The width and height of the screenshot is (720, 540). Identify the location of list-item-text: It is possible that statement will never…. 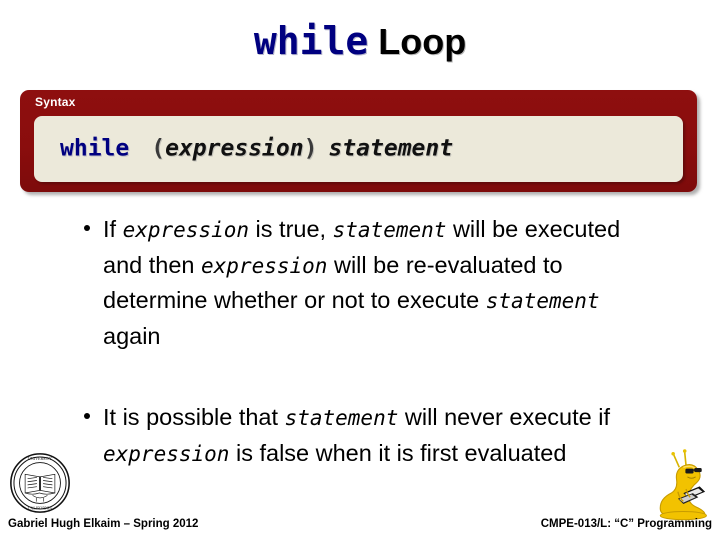
(356, 435).